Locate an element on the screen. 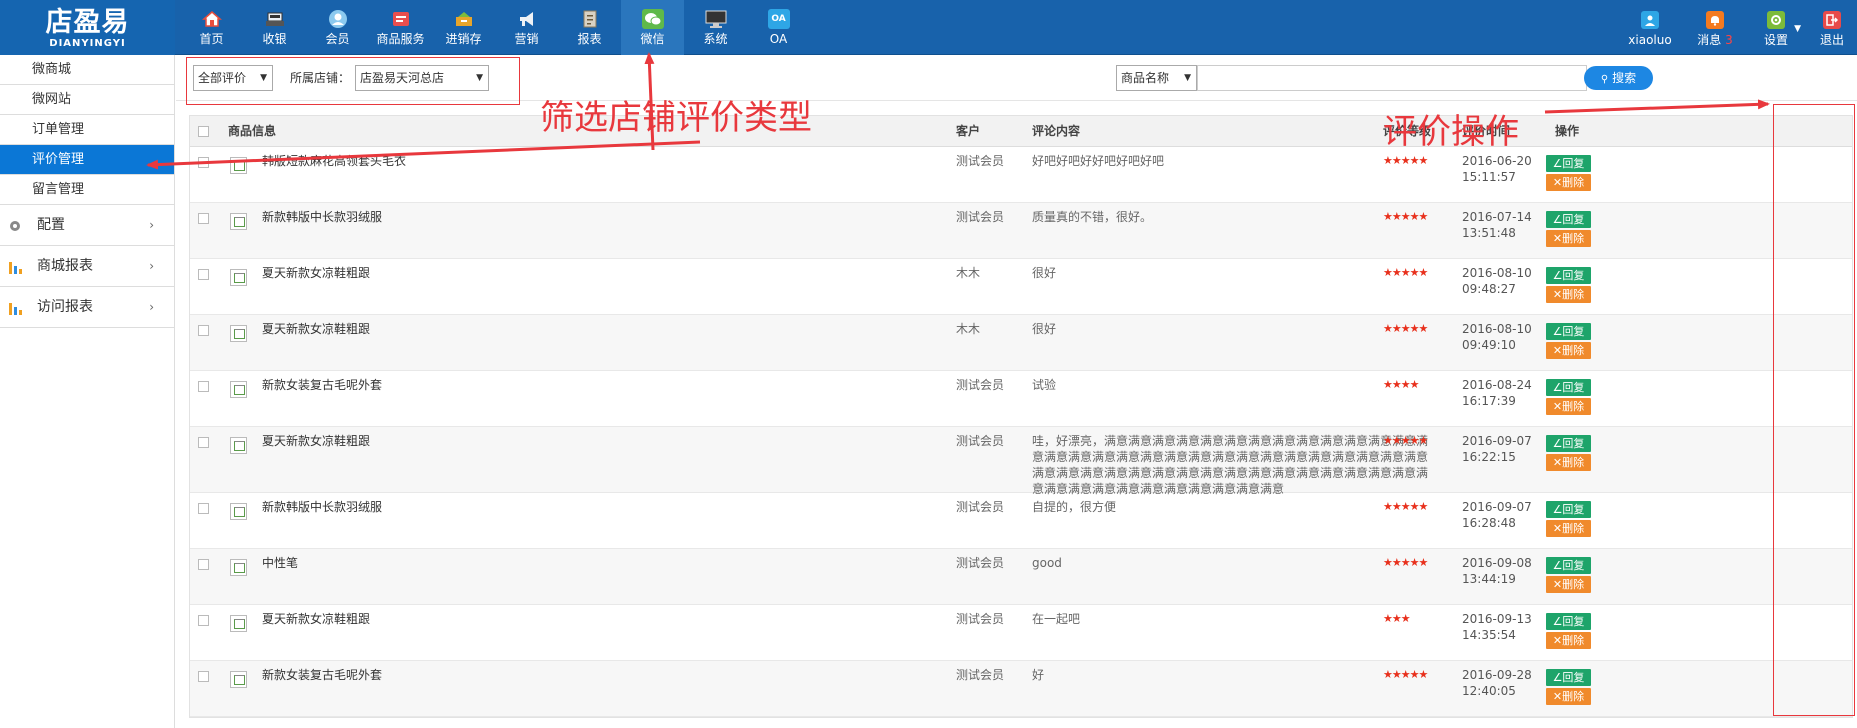 Image resolution: width=1857 pixels, height=728 pixels. nav-item-wechat: 微信 is located at coordinates (652, 27).